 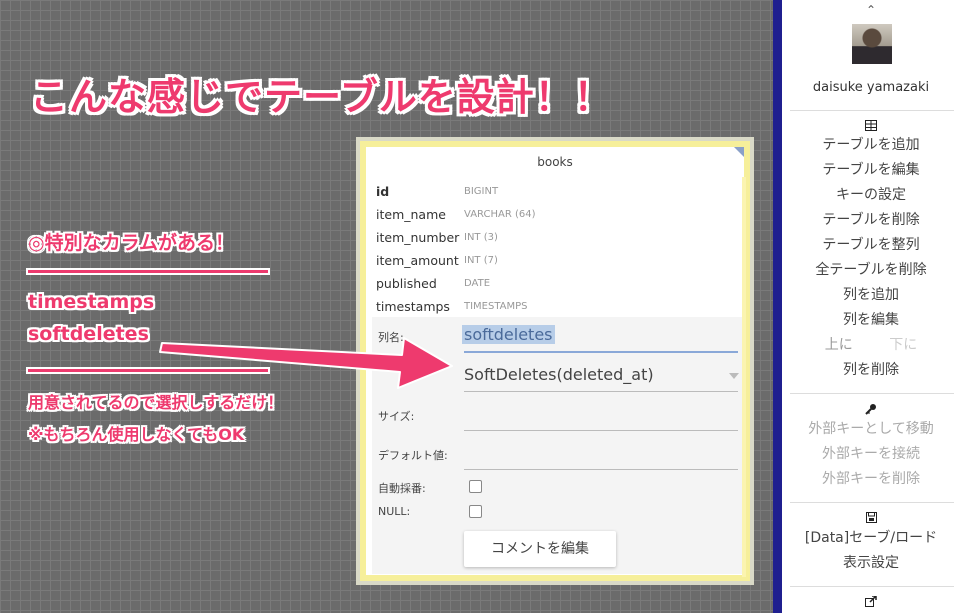 I want to click on save-icon, so click(x=871, y=519).